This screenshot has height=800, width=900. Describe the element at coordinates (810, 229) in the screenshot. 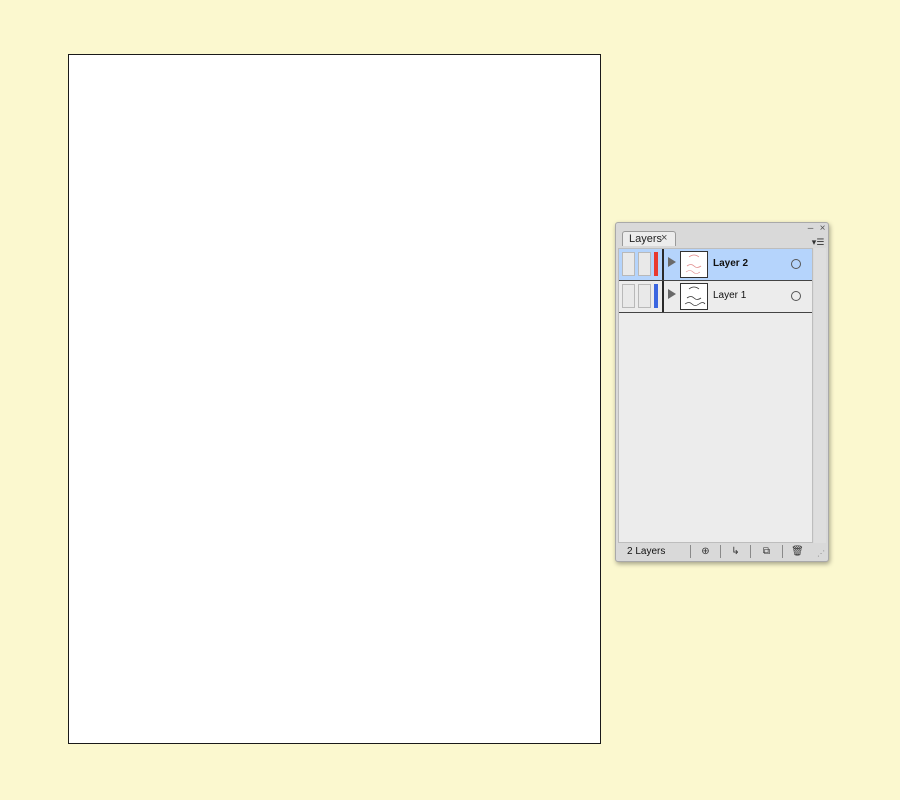

I see `minimize-icon: –` at that location.